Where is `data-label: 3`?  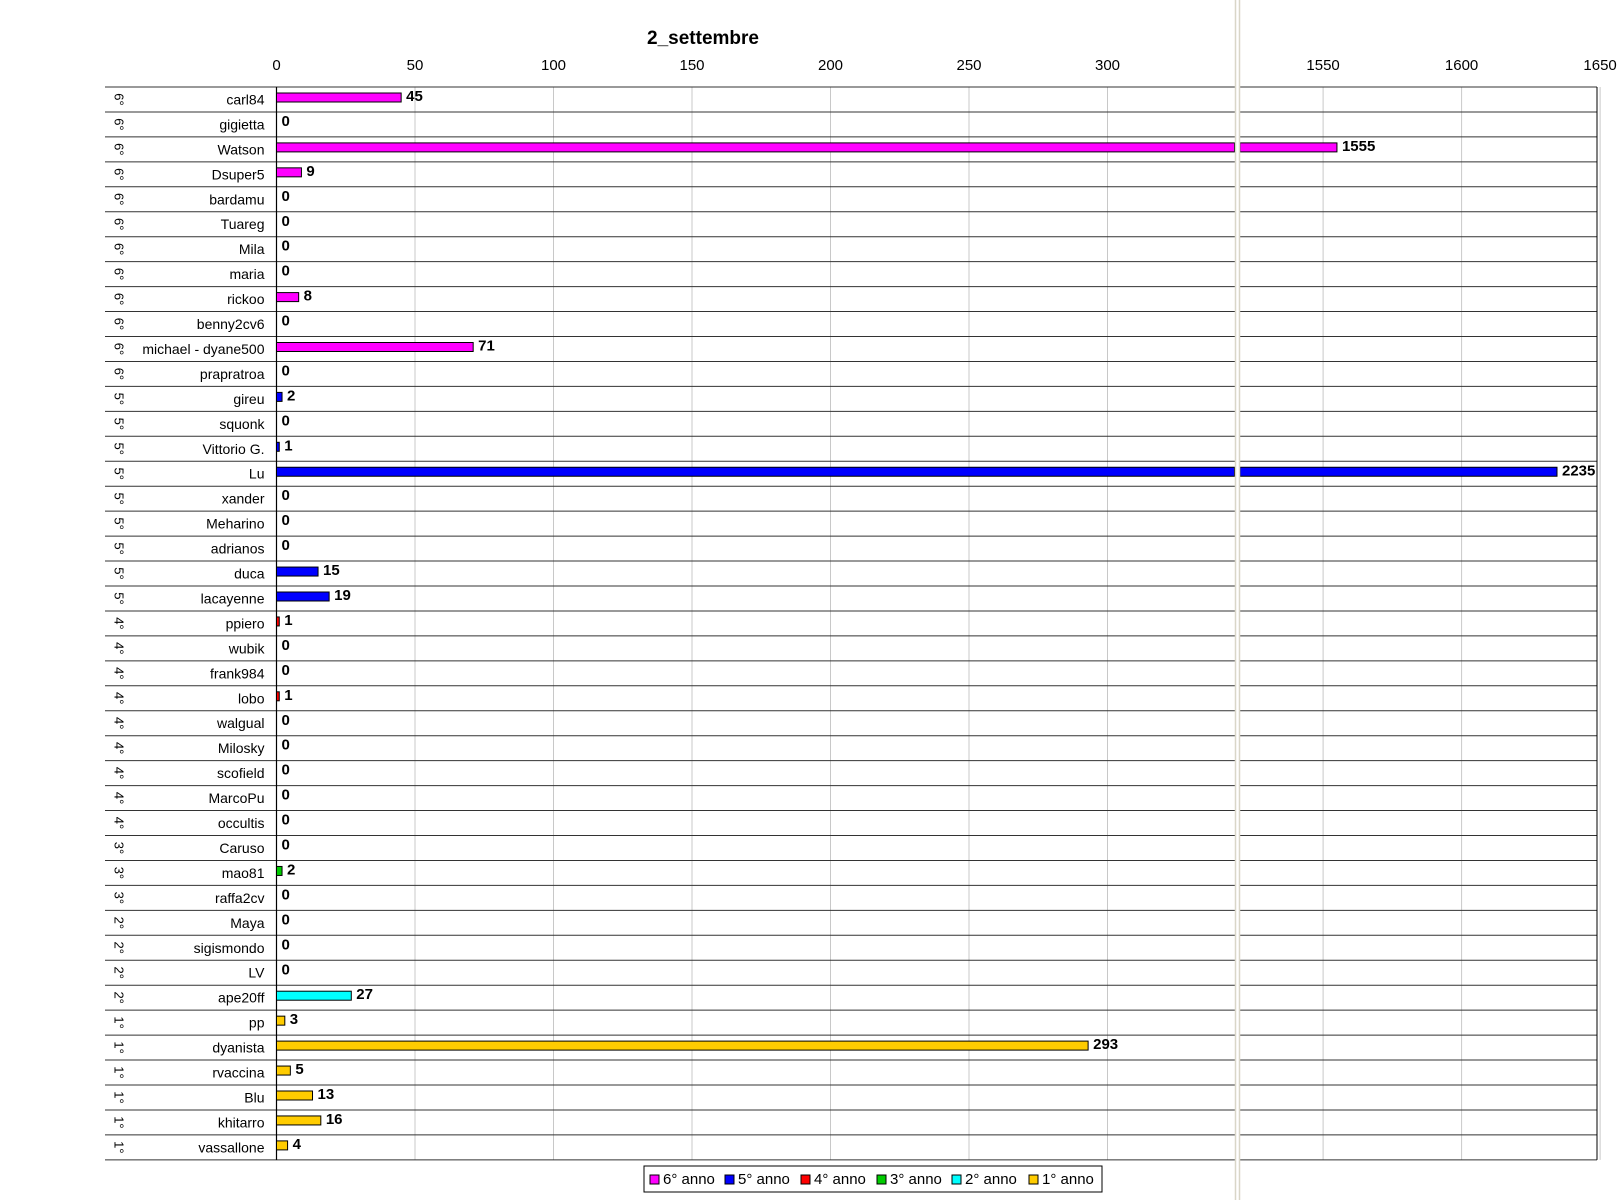
data-label: 3 is located at coordinates (294, 1019).